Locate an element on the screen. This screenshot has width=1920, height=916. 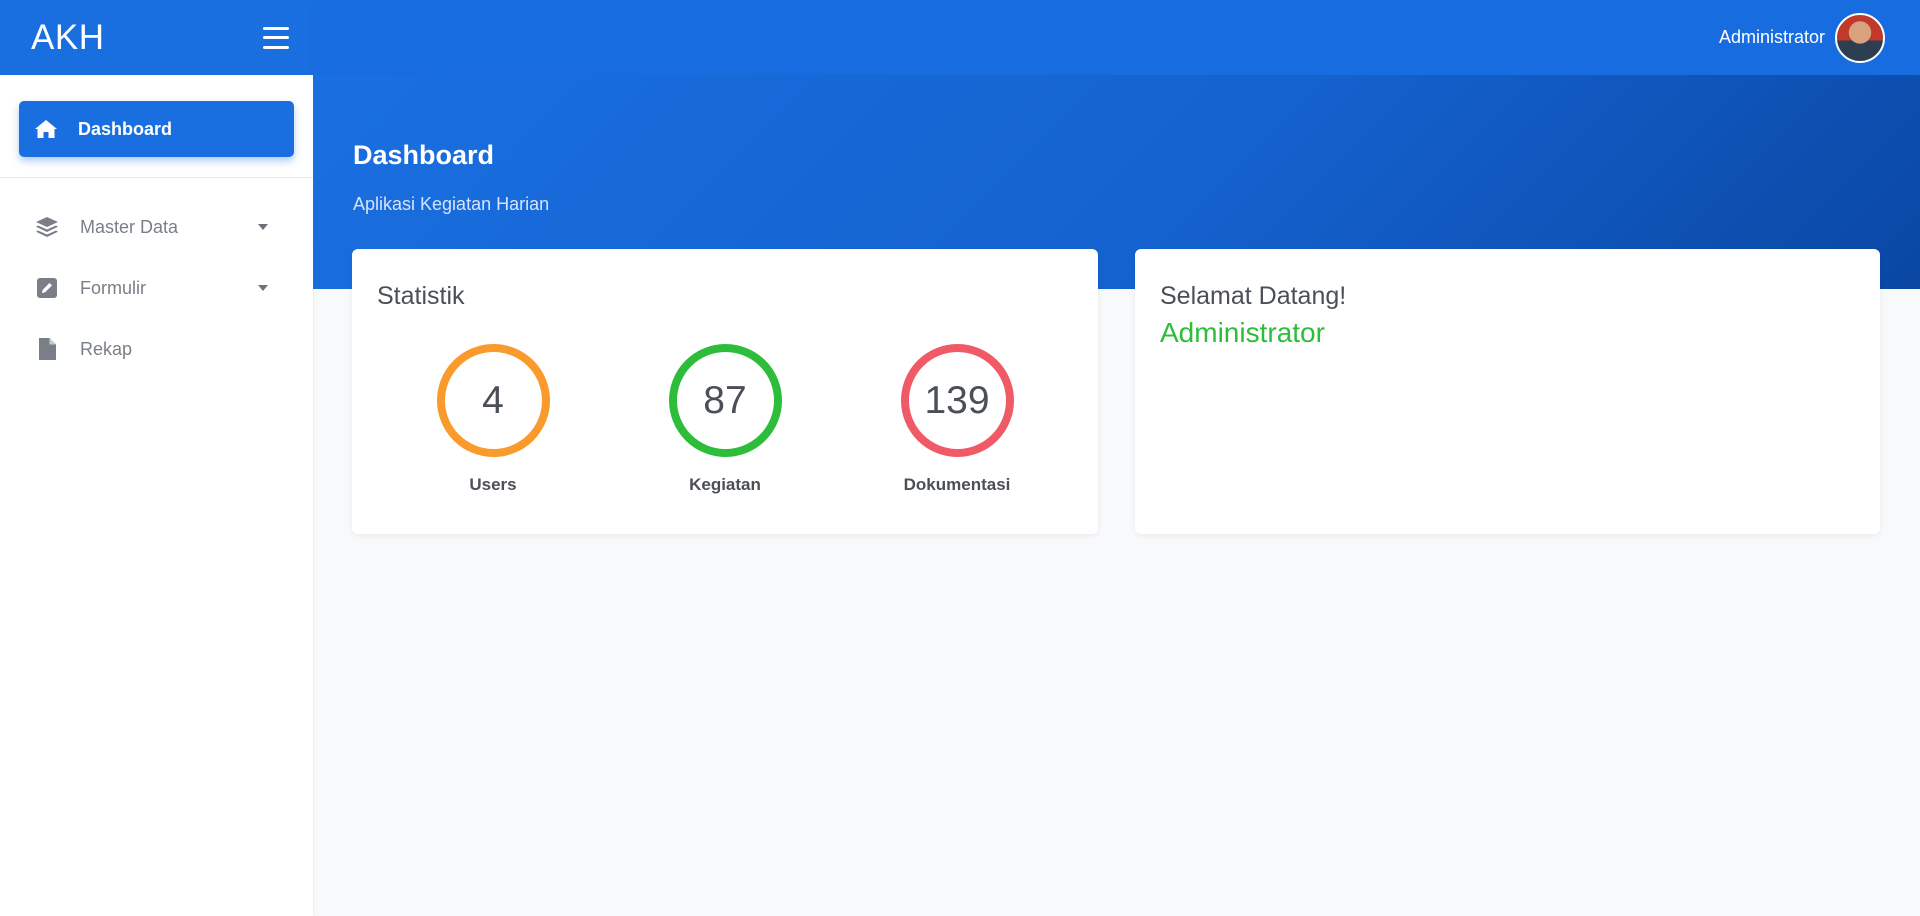
sidebar-item-label: Rekap is located at coordinates (106, 348).